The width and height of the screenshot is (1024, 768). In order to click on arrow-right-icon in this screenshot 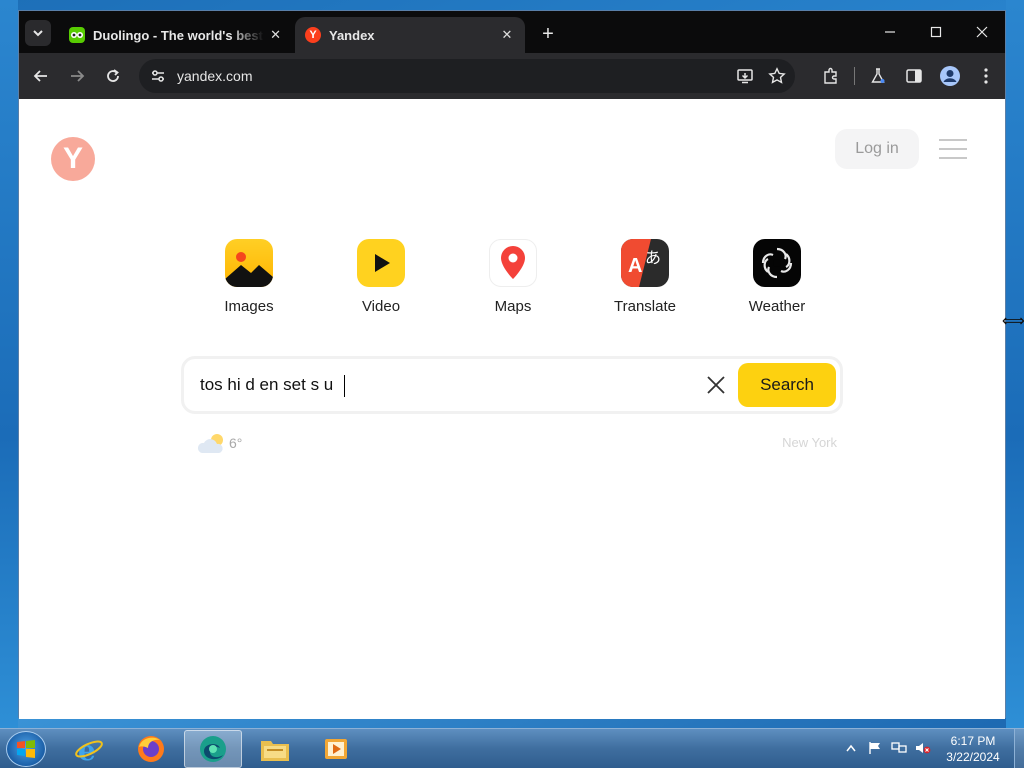, I will do `click(78, 76)`.